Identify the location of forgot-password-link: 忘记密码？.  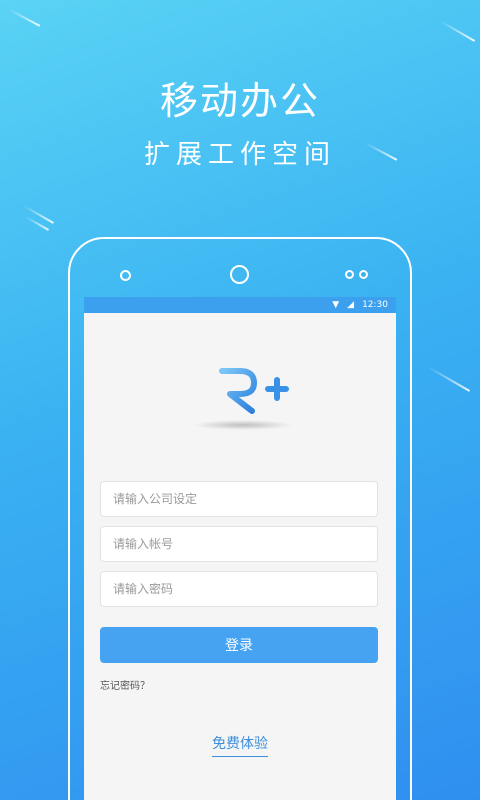
(125, 684).